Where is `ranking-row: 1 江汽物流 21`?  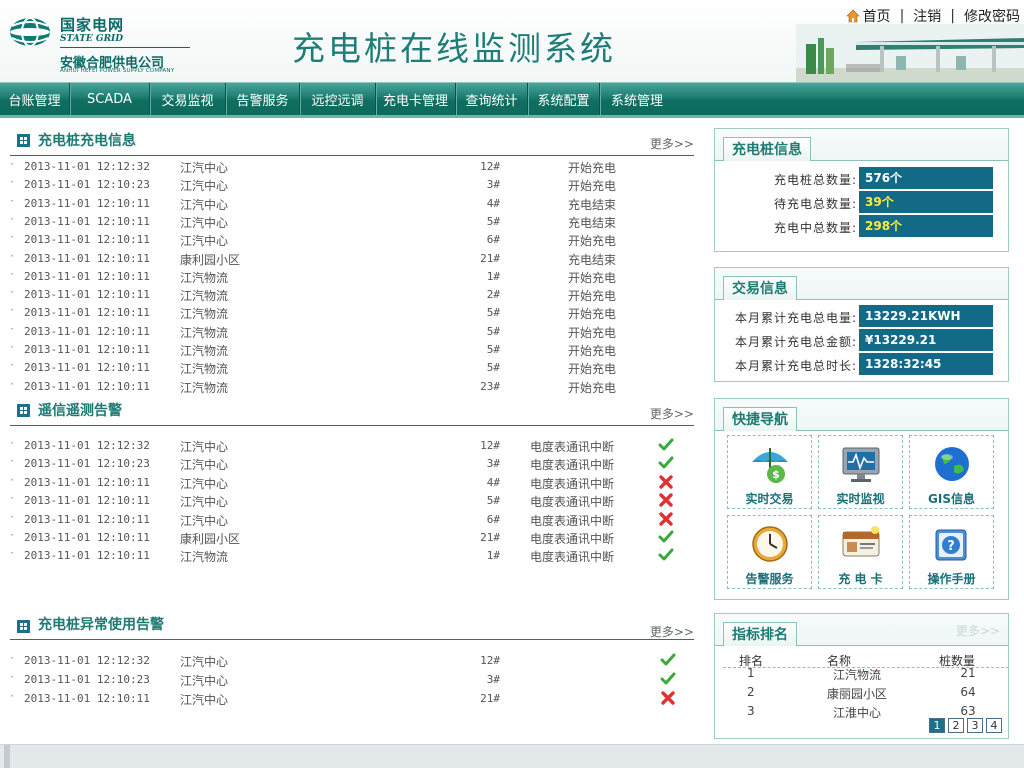 ranking-row: 1 江汽物流 21 is located at coordinates (866, 673).